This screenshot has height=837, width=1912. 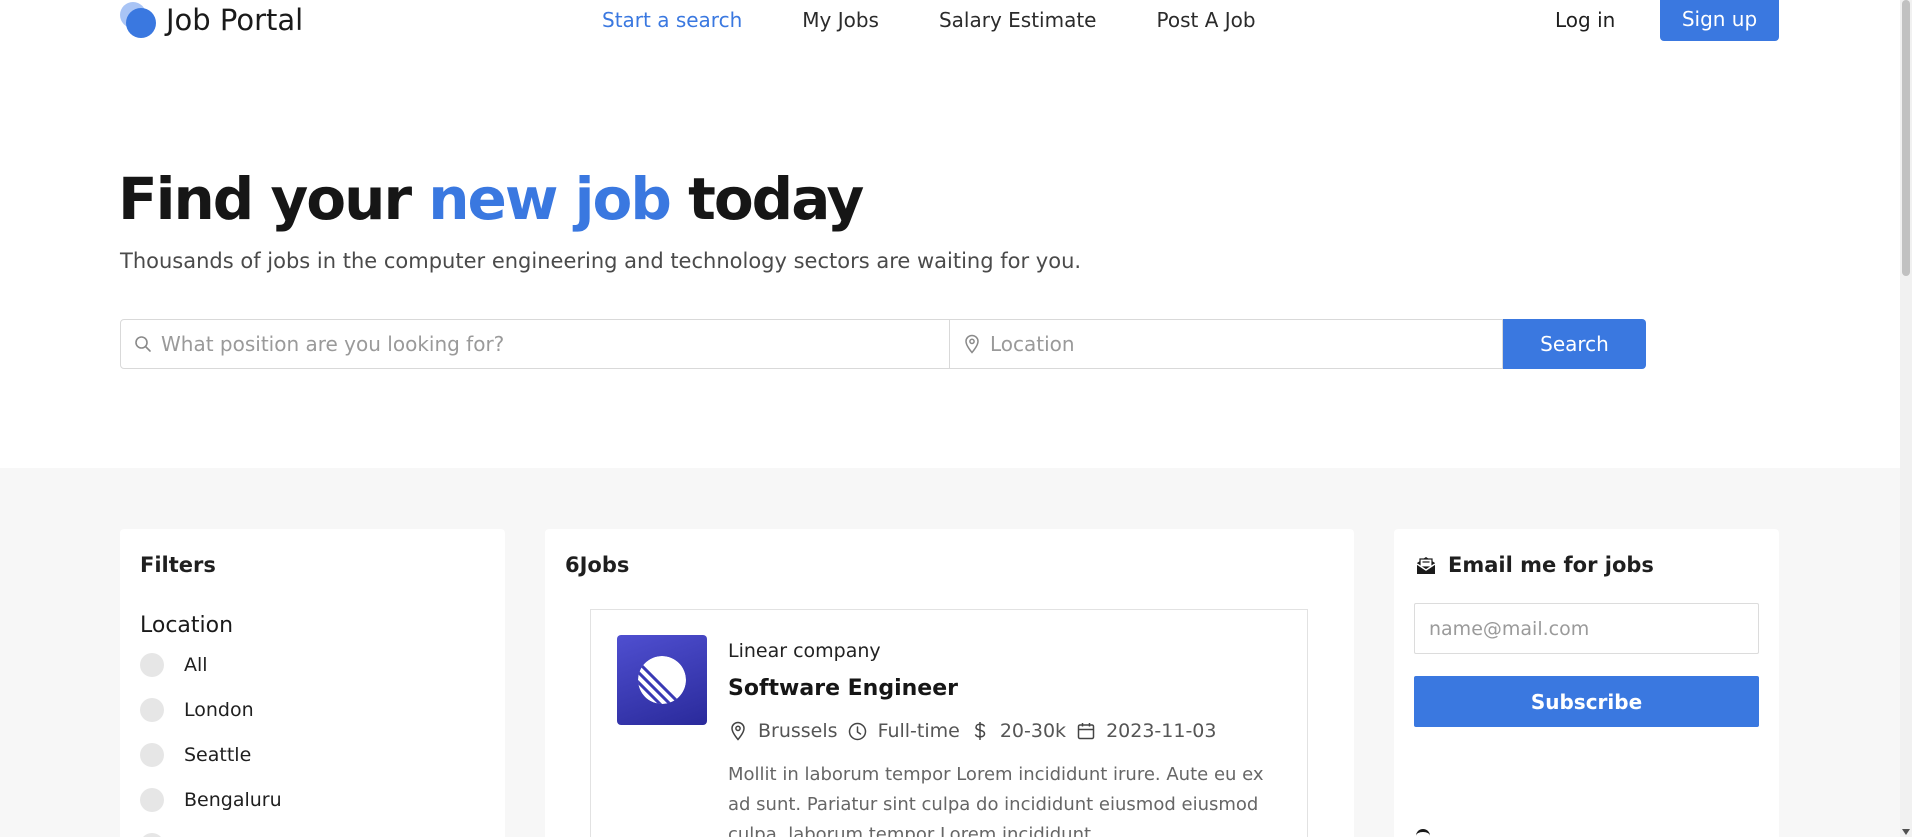 I want to click on calendar-icon, so click(x=1086, y=731).